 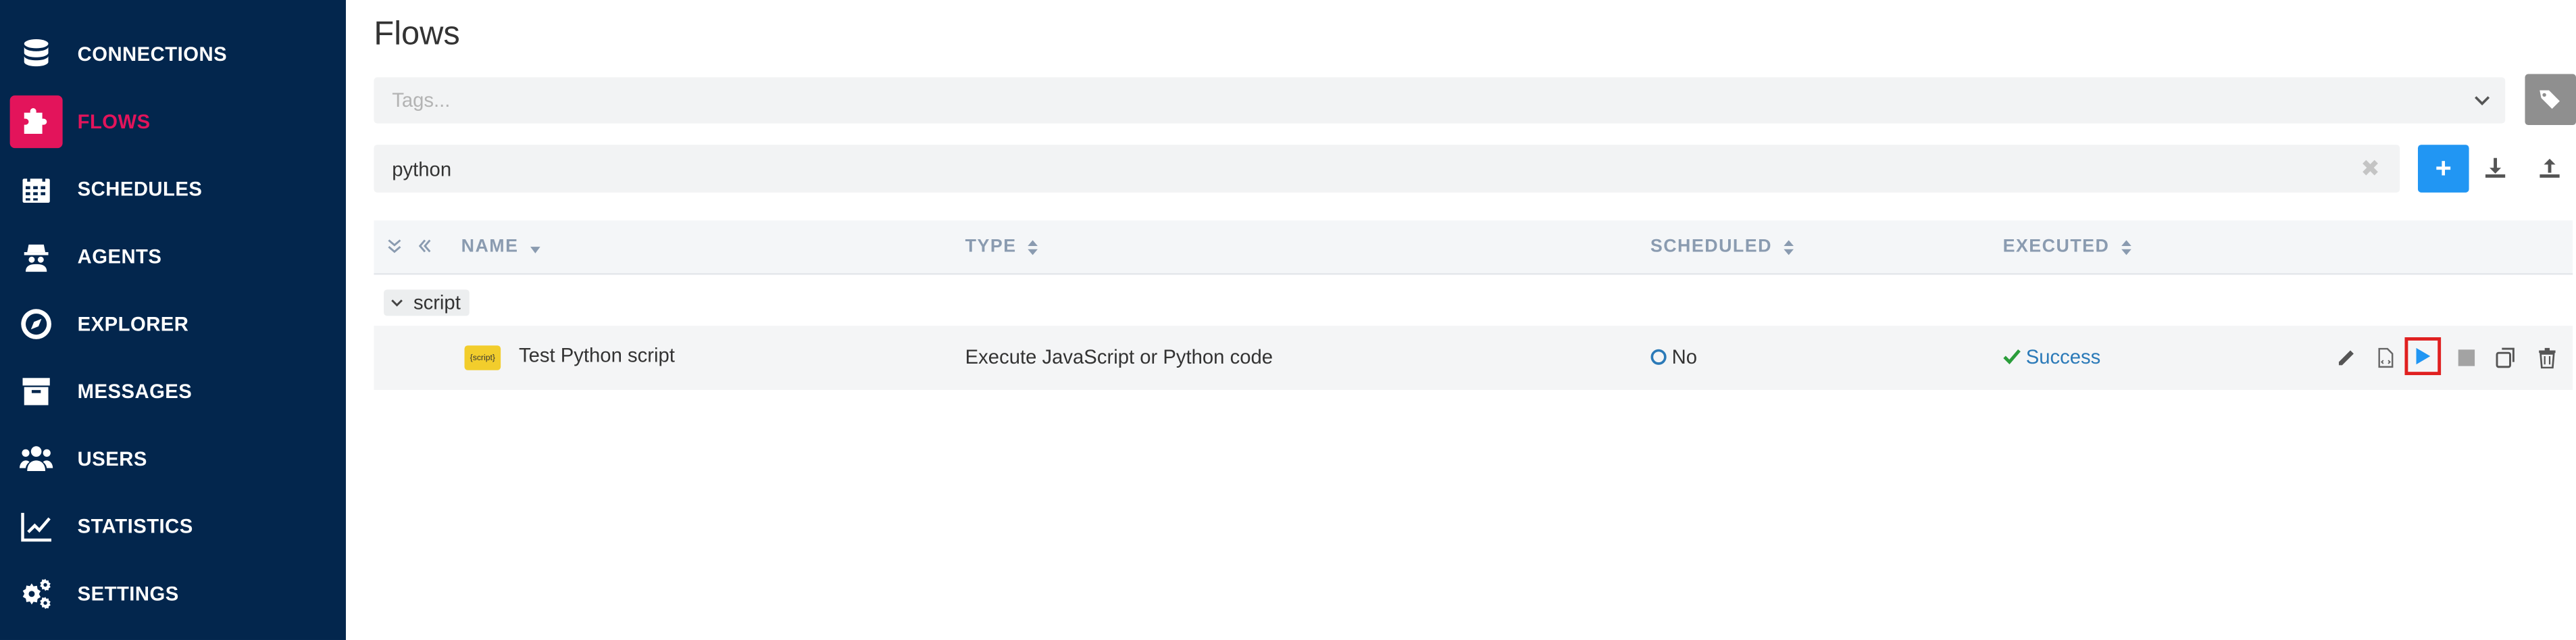 What do you see at coordinates (535, 249) in the screenshot?
I see `sort-desc-icon` at bounding box center [535, 249].